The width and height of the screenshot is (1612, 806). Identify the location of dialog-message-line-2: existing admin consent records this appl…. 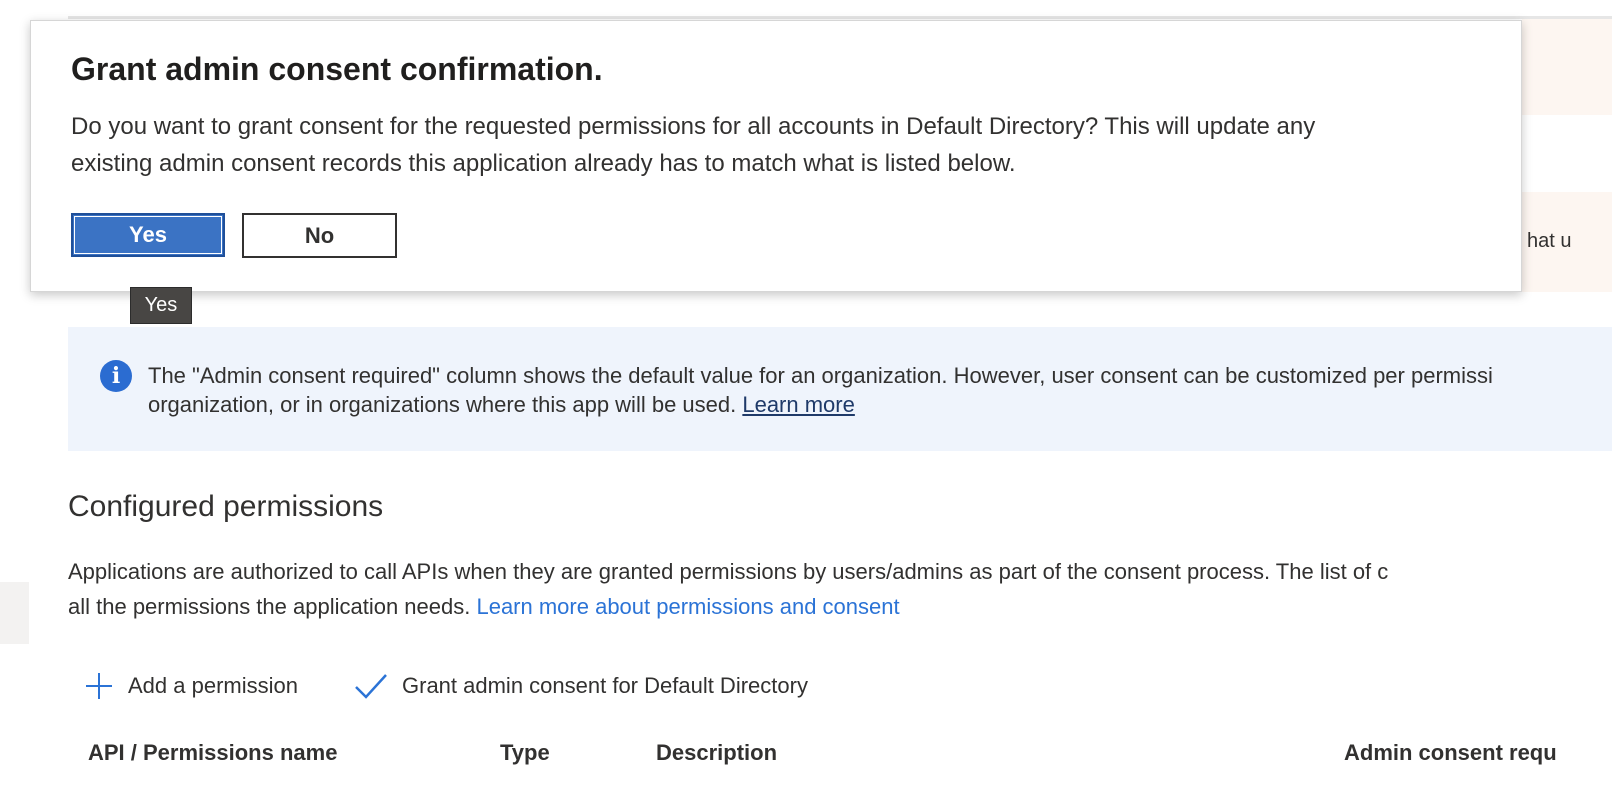
(543, 163).